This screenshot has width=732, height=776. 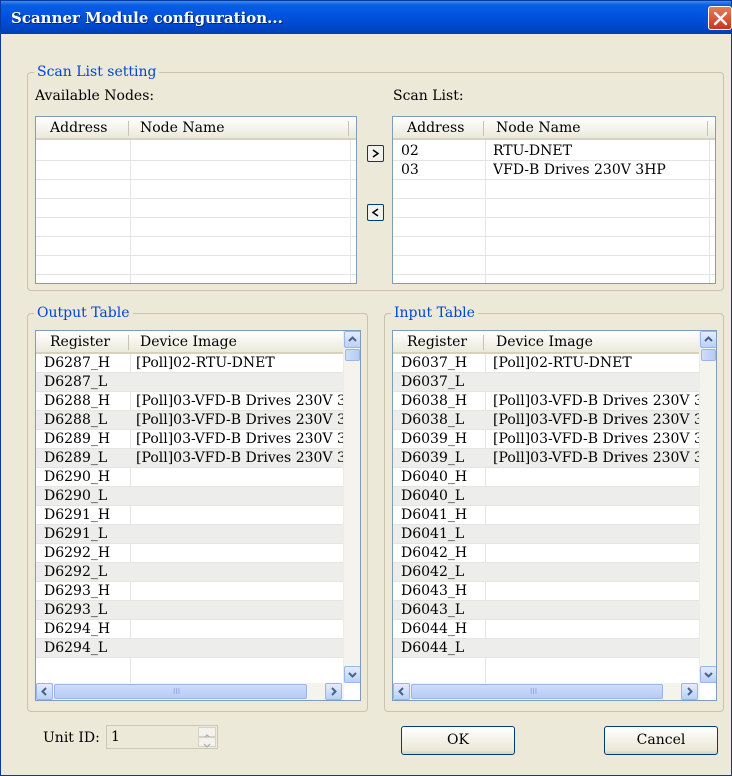 What do you see at coordinates (437, 342) in the screenshot?
I see `input-register-header: Register` at bounding box center [437, 342].